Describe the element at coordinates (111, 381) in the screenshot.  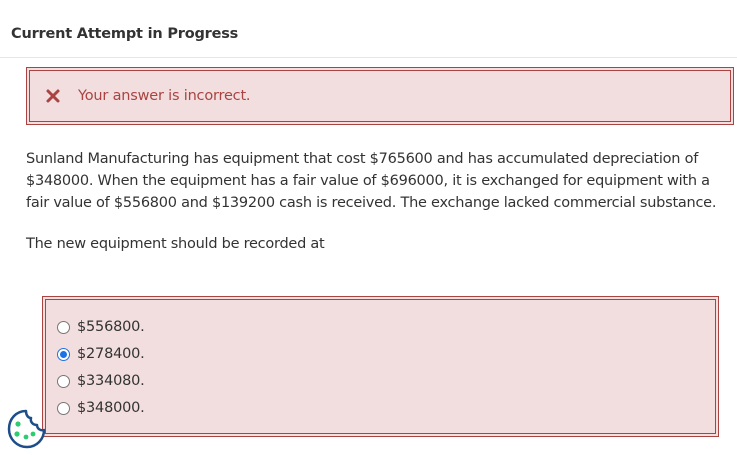
I see `option-label: $334080.` at that location.